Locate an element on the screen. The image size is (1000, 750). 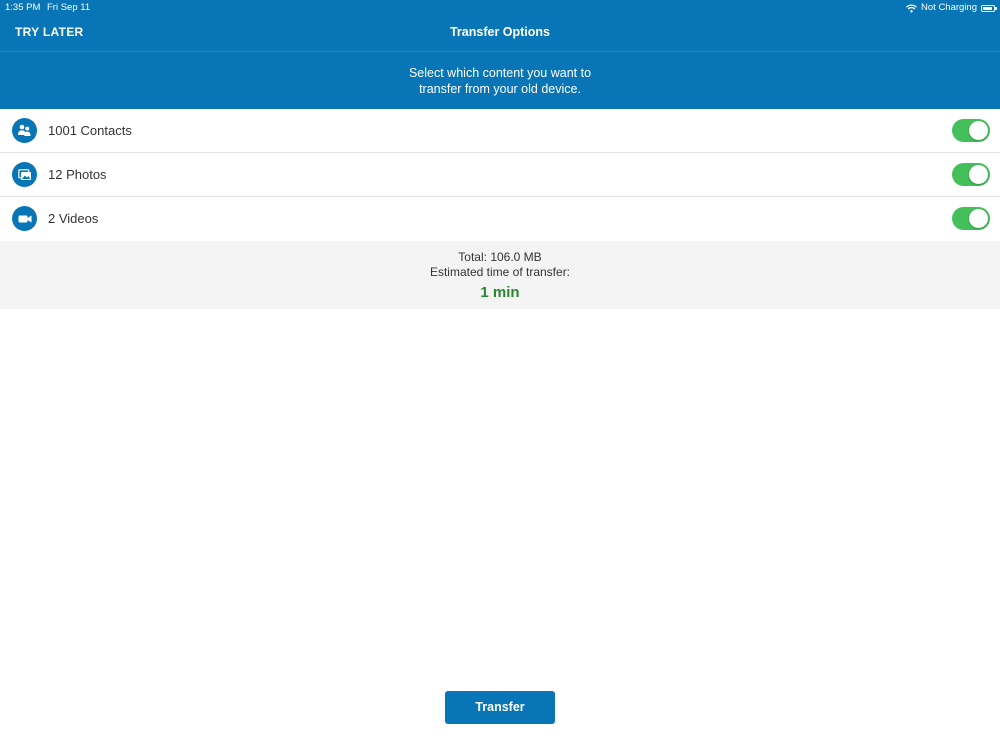
transfer-button: Transfer is located at coordinates (500, 707).